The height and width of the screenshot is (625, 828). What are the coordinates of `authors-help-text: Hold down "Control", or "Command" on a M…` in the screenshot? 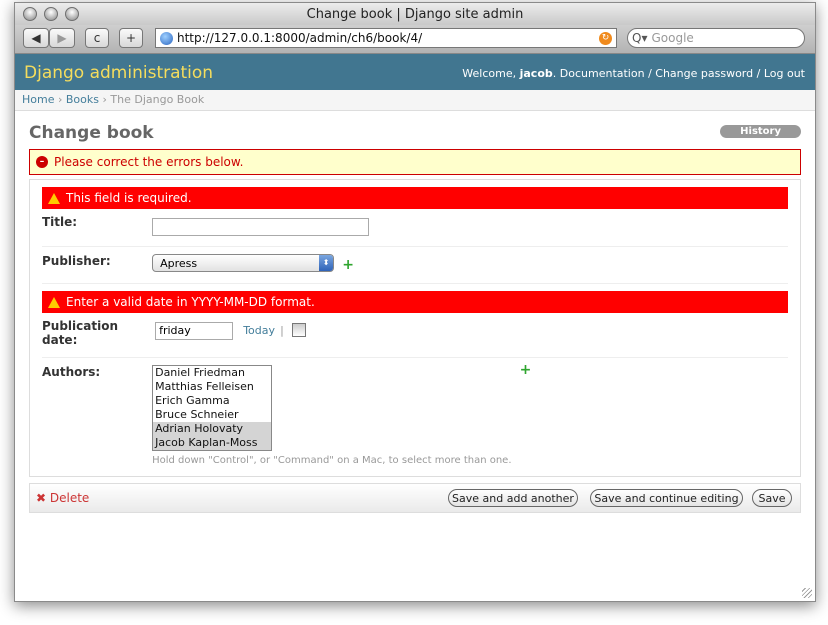 It's located at (332, 460).